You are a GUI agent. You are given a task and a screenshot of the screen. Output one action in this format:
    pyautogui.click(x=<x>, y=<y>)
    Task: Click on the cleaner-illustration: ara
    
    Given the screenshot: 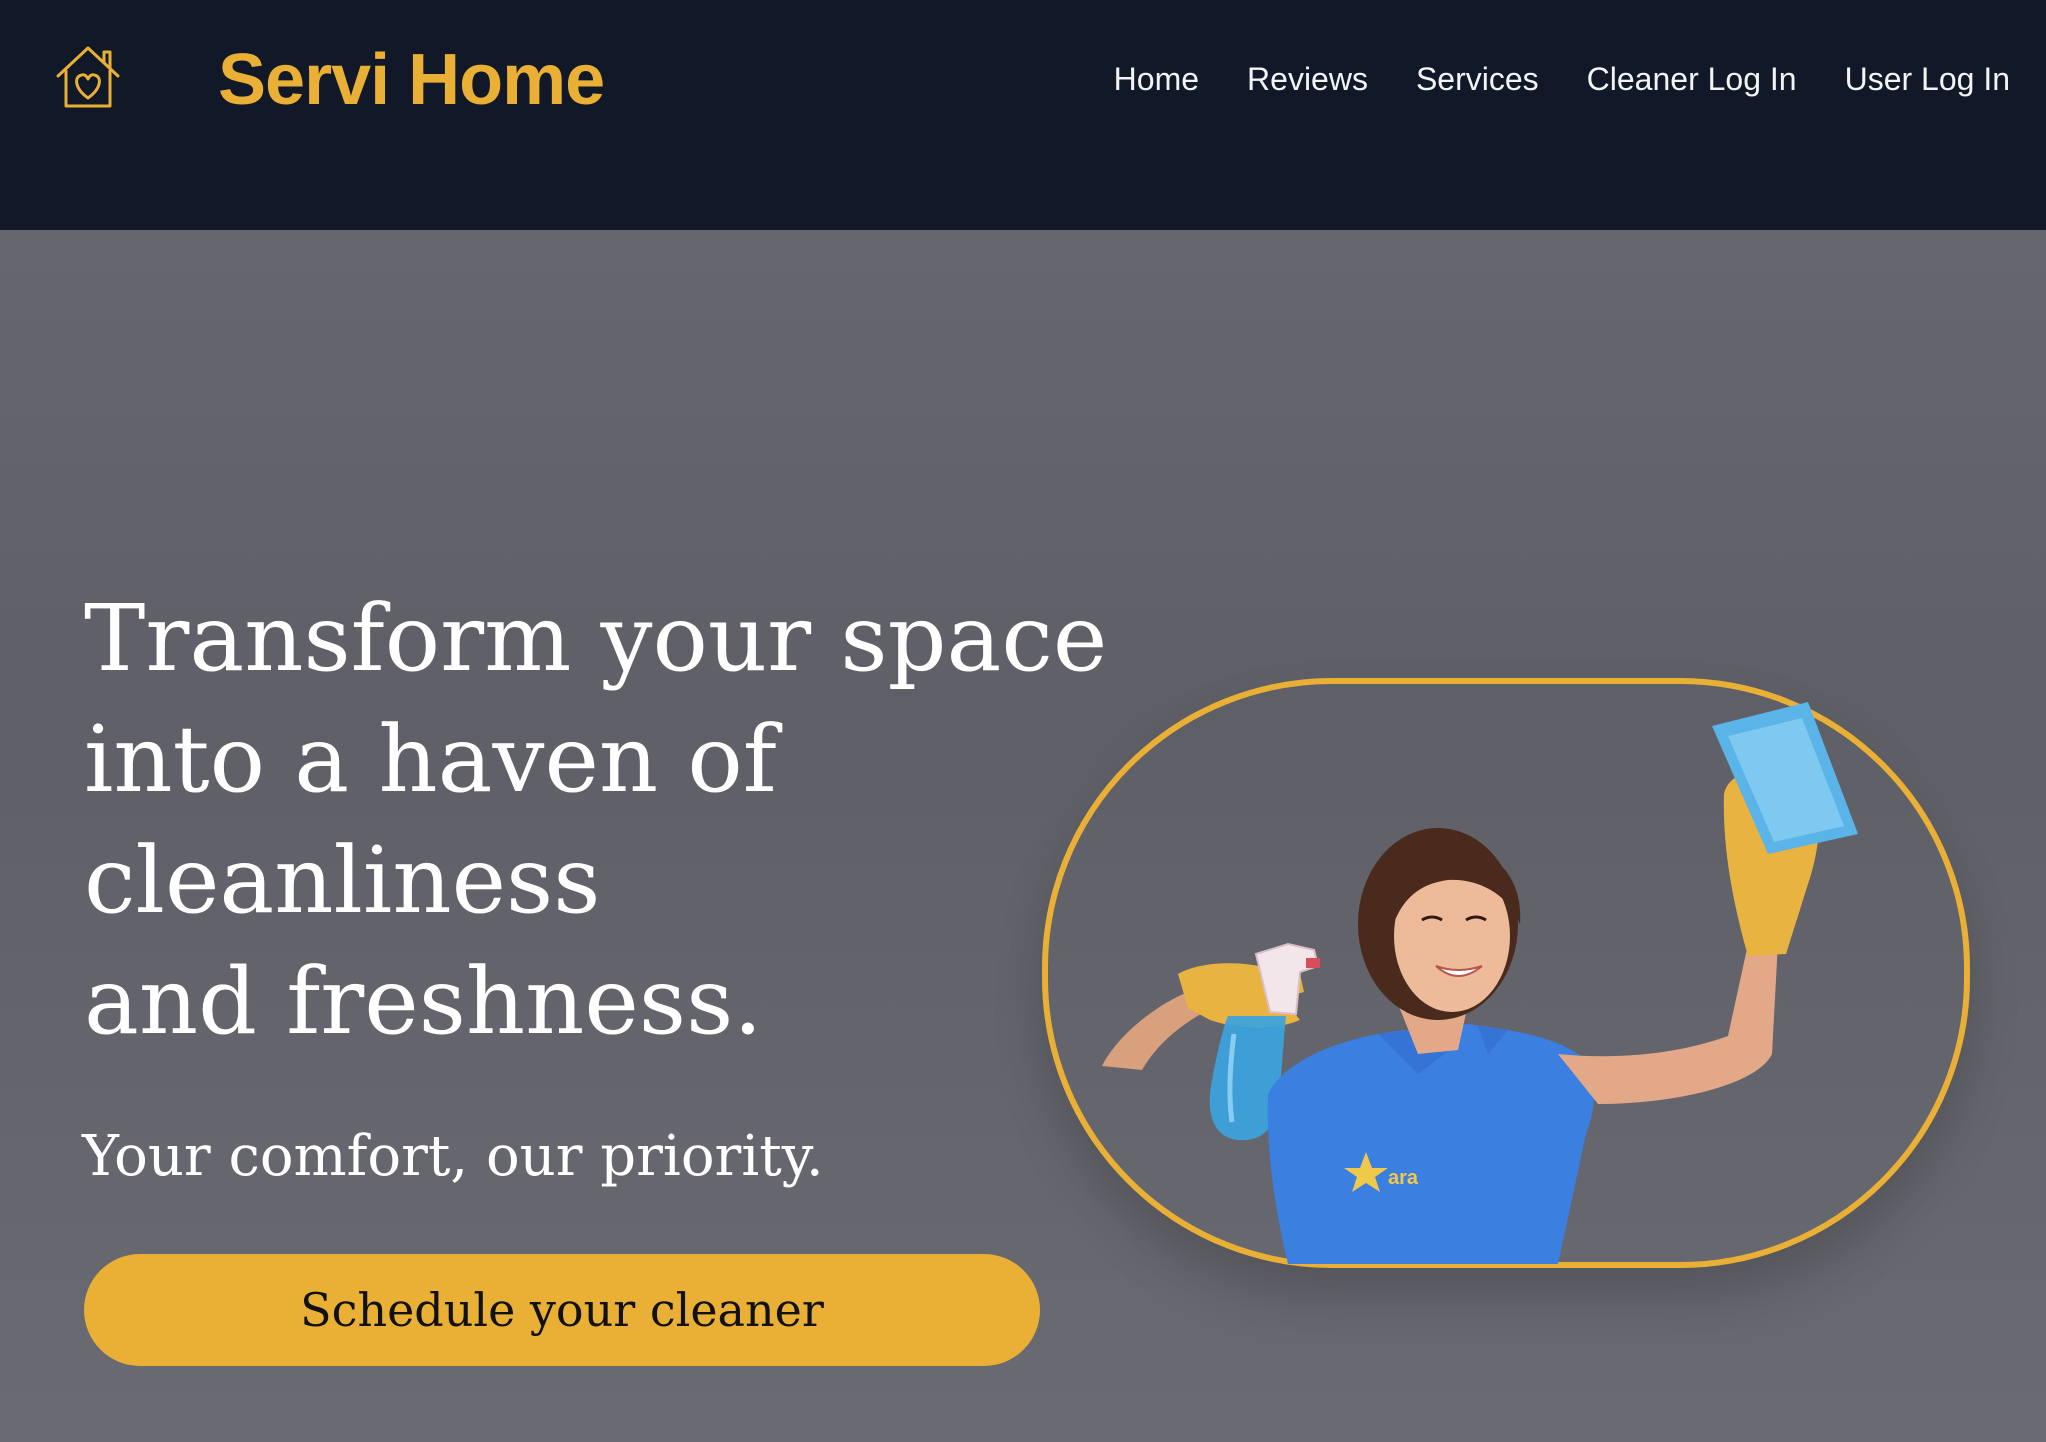 What is the action you would take?
    pyautogui.click(x=1480, y=983)
    